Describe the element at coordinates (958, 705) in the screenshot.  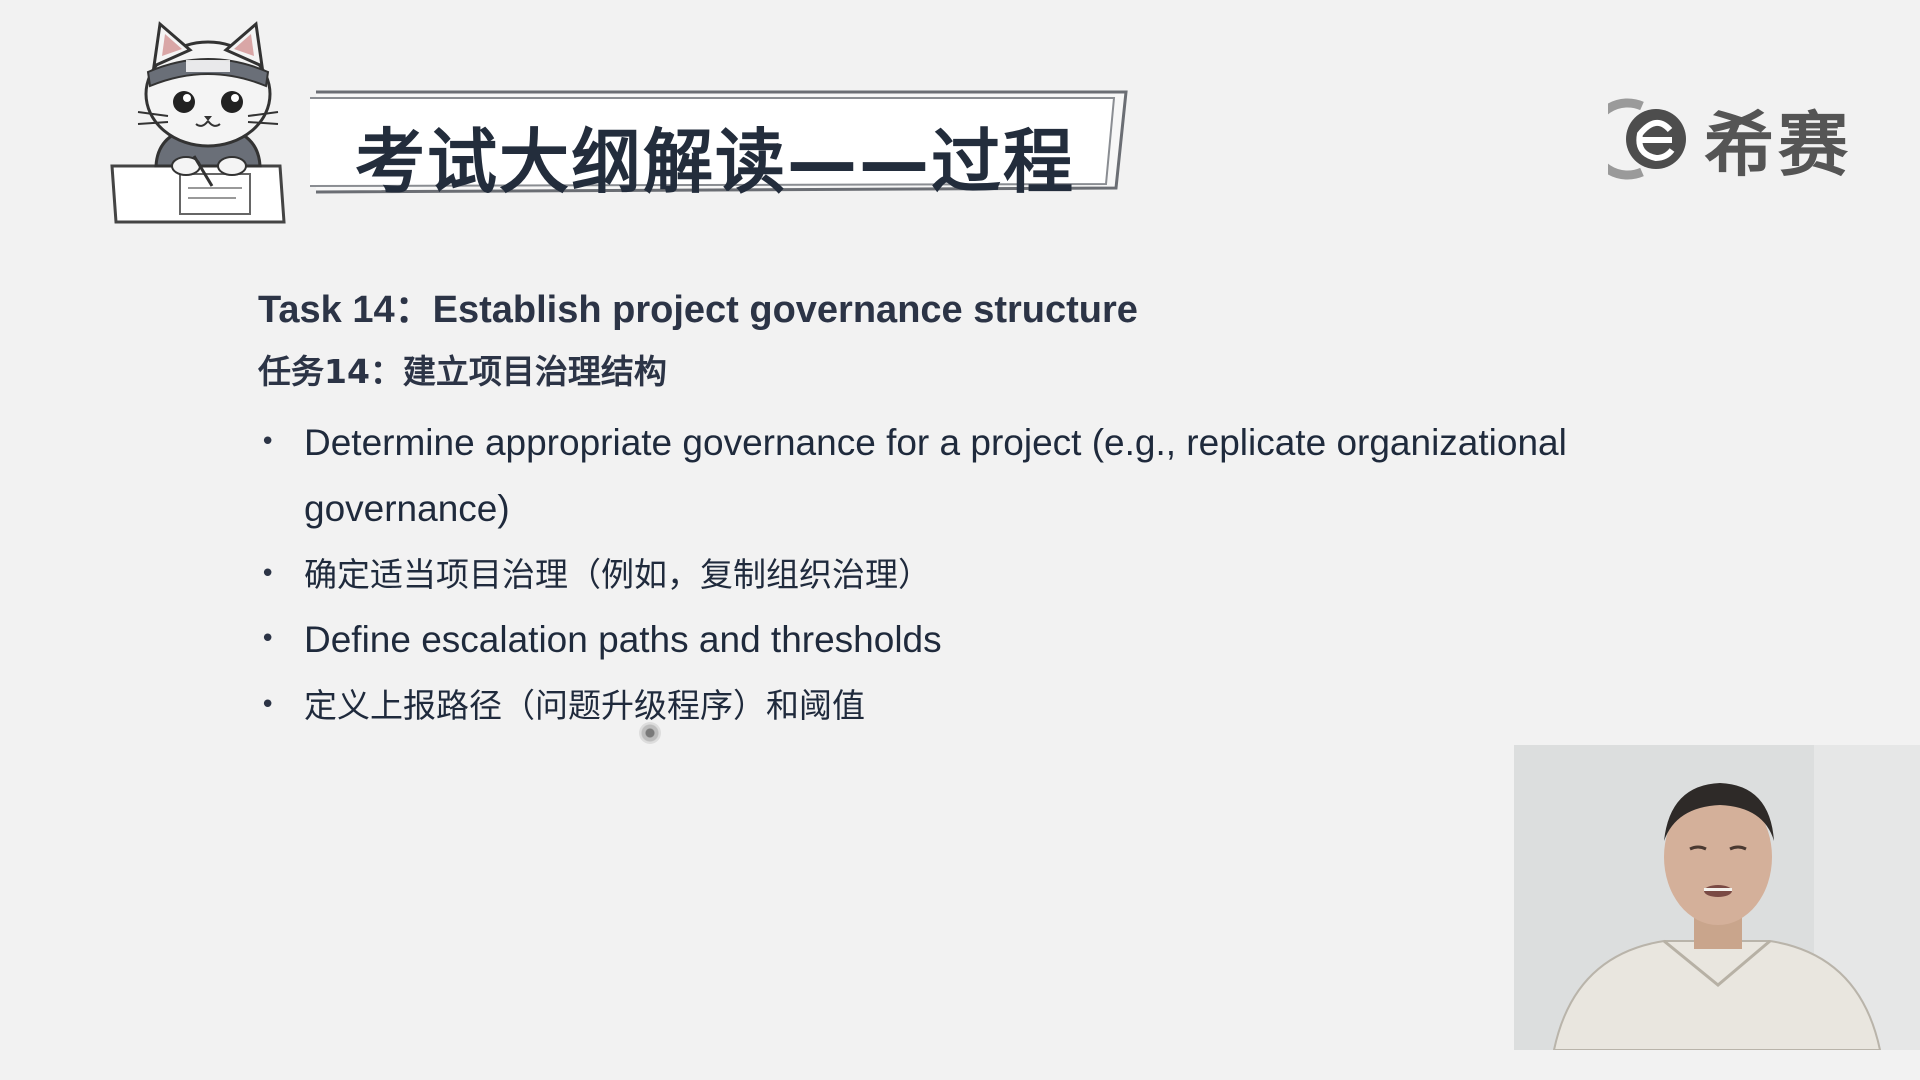
I see `list-item: • 定义上报路径（问题升级程序）和阈值` at that location.